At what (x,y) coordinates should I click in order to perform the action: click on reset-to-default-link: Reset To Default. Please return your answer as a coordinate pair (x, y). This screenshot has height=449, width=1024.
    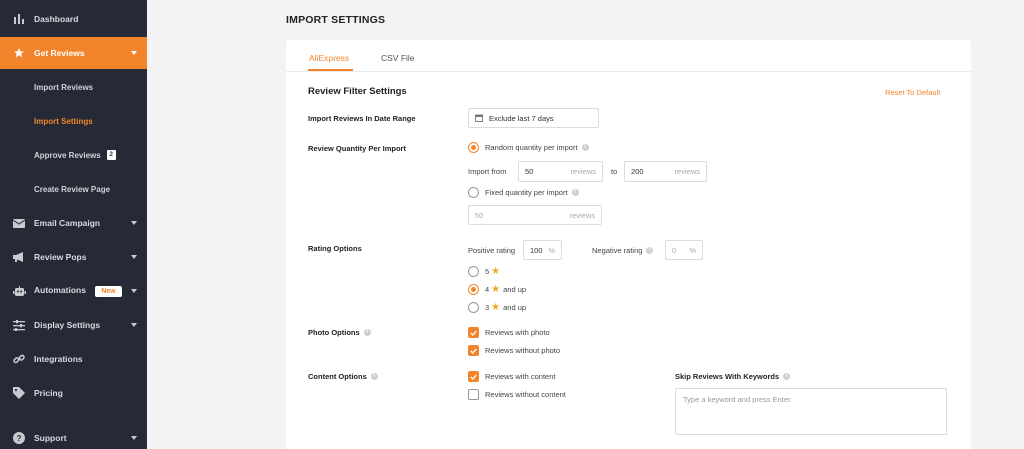
    Looking at the image, I should click on (912, 92).